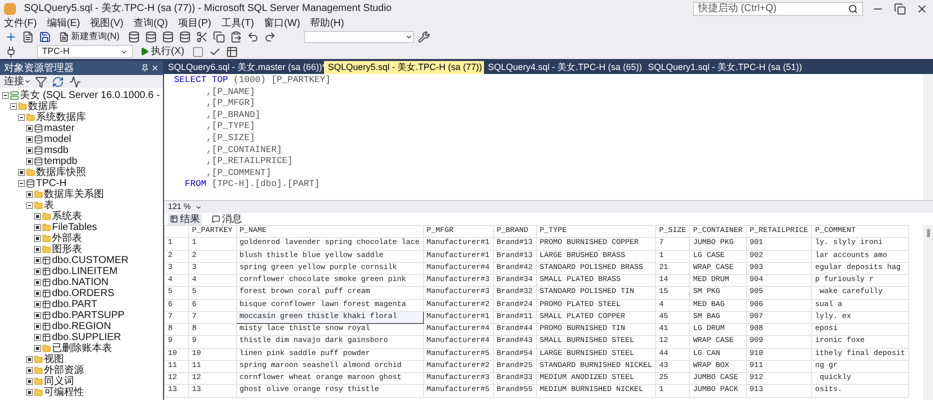 The height and width of the screenshot is (400, 933). I want to click on cut-icon, so click(201, 37).